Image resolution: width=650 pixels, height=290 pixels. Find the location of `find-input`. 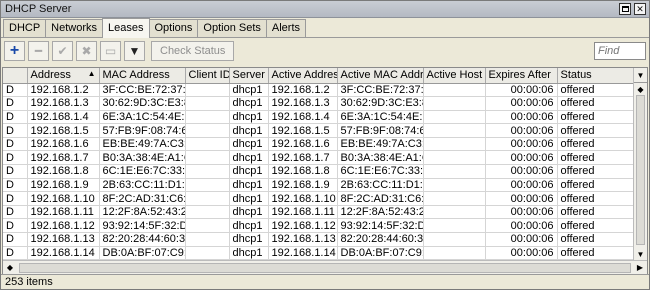

find-input is located at coordinates (620, 51).